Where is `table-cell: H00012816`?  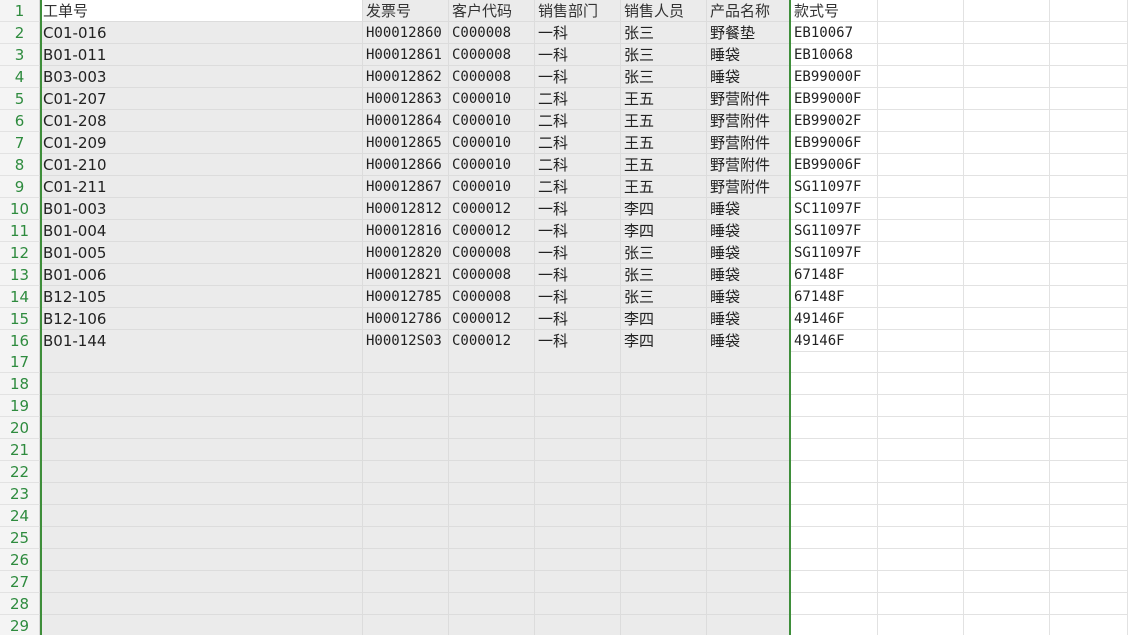 table-cell: H00012816 is located at coordinates (406, 231).